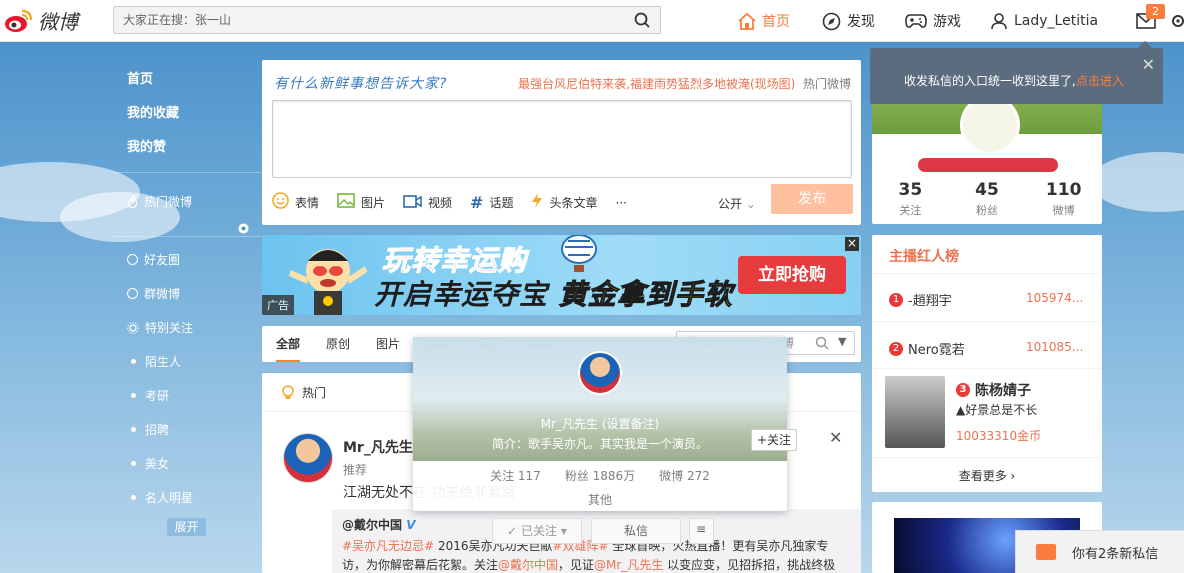  I want to click on nav-discover-label: 发现, so click(861, 22).